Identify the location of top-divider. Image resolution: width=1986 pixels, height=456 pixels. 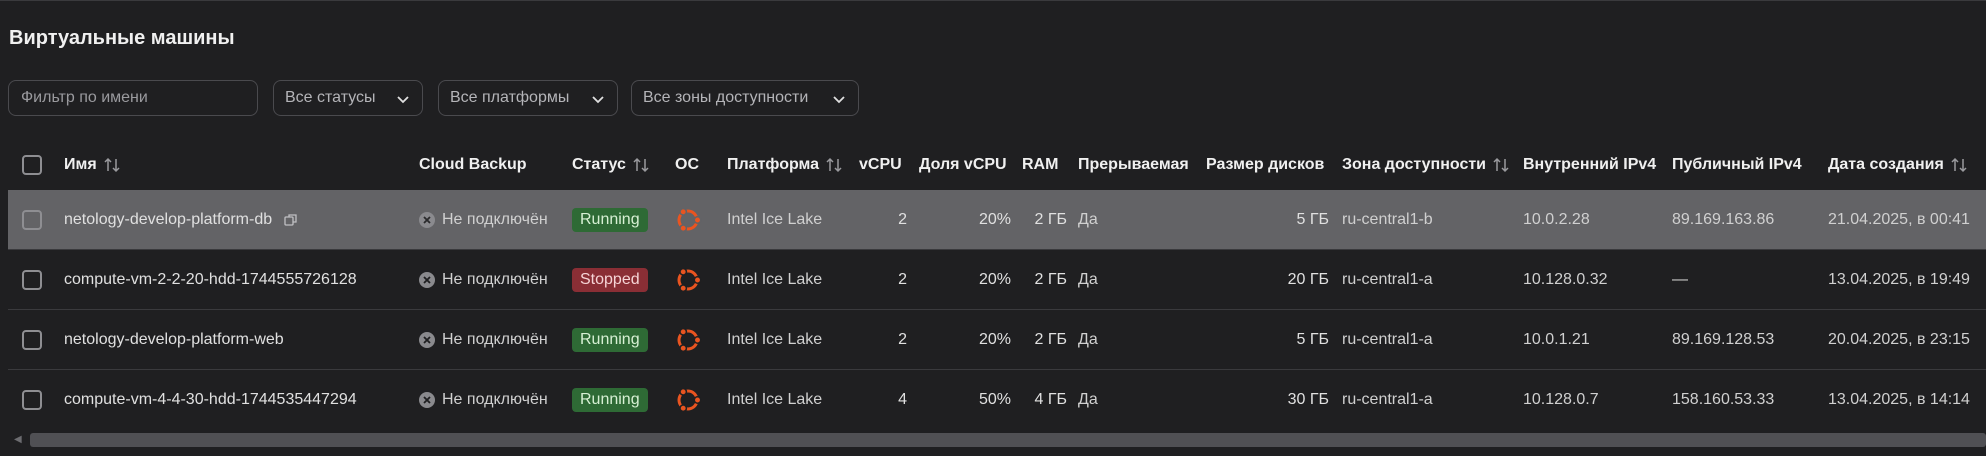
(993, 0).